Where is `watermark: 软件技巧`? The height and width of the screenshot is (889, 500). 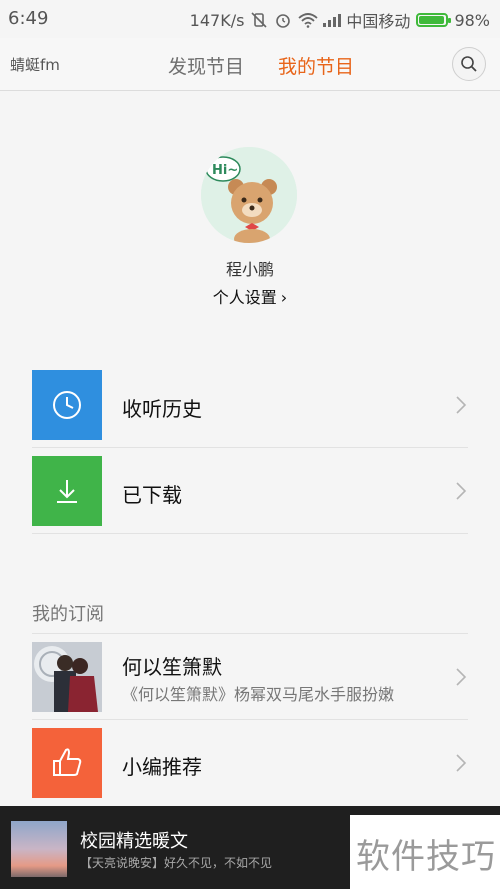 watermark: 软件技巧 is located at coordinates (425, 852).